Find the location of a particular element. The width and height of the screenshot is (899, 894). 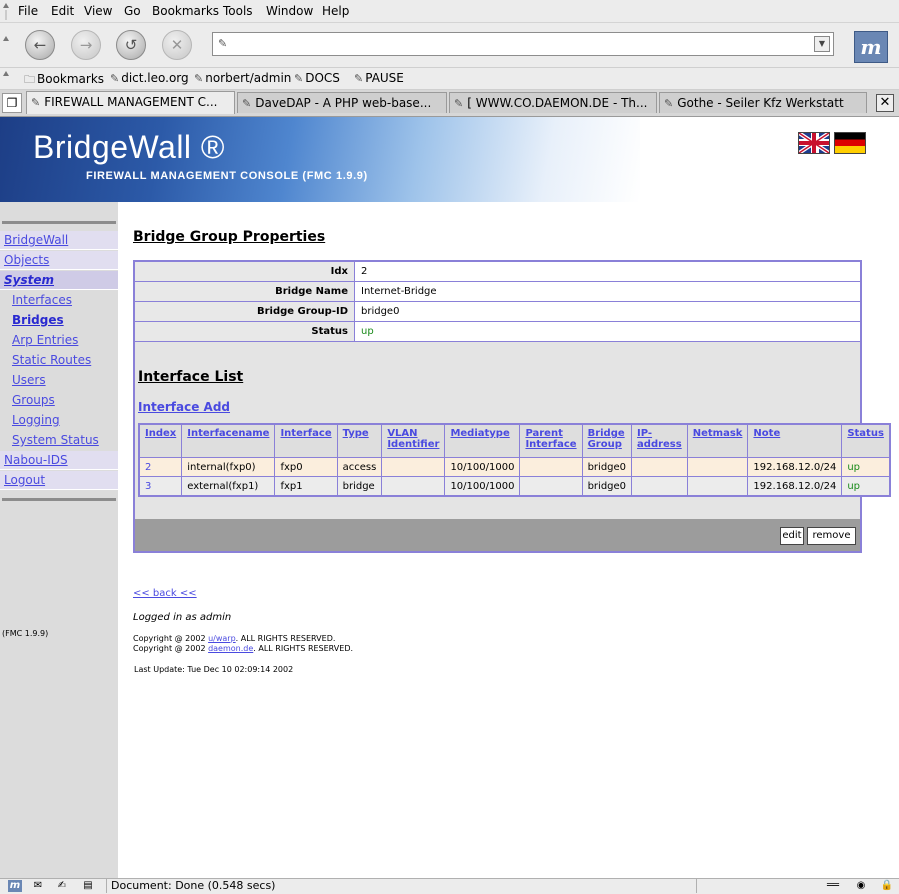

interface-add-link: Interface Add is located at coordinates (184, 407).